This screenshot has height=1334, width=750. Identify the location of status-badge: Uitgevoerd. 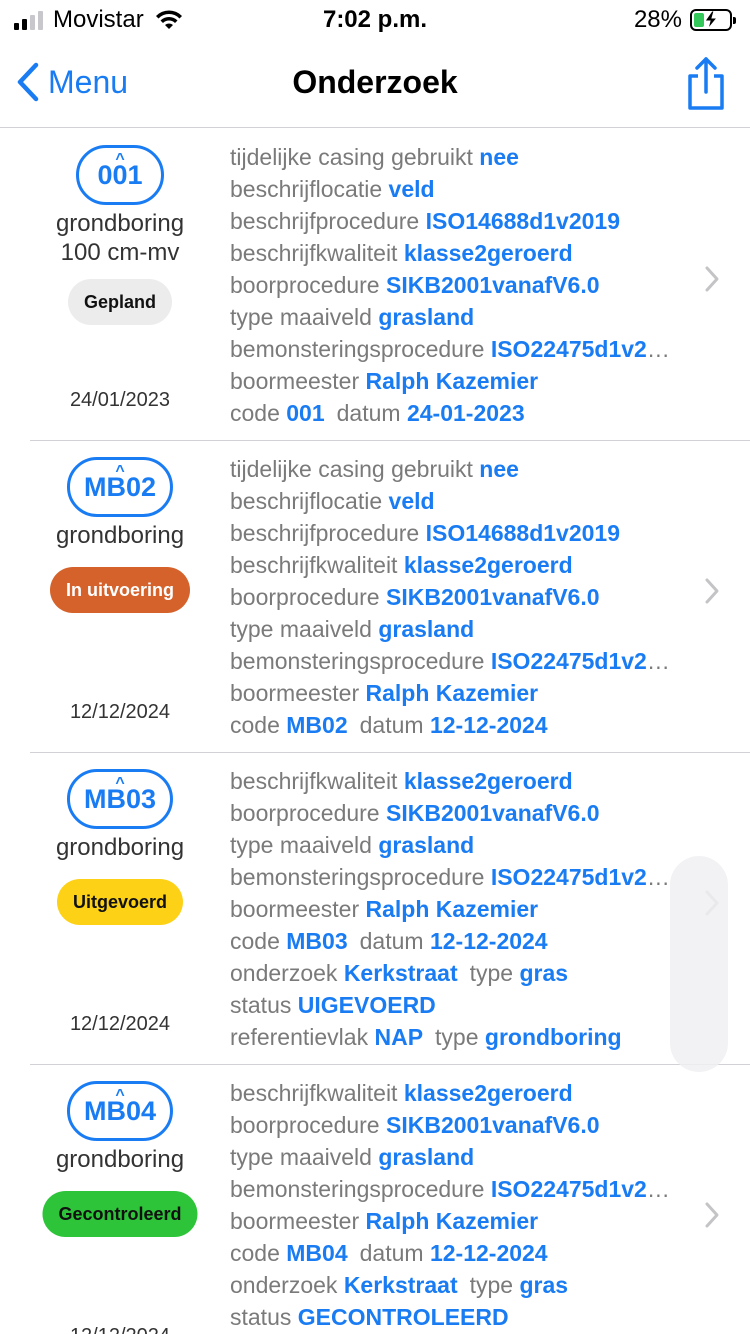
(120, 902).